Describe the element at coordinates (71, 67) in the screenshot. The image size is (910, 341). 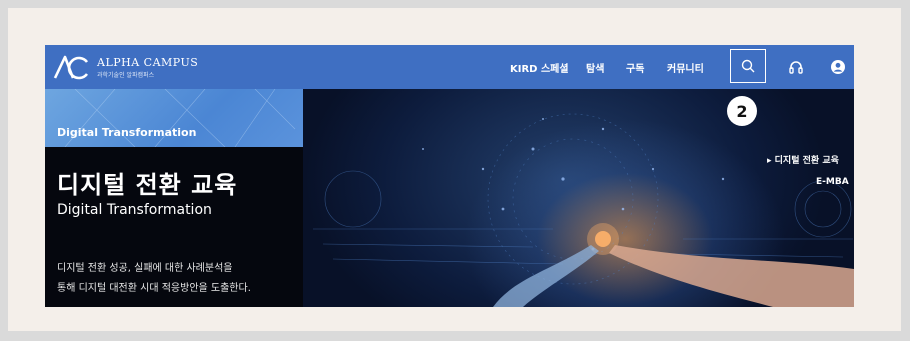
I see `alpha-campus-logo-icon` at that location.